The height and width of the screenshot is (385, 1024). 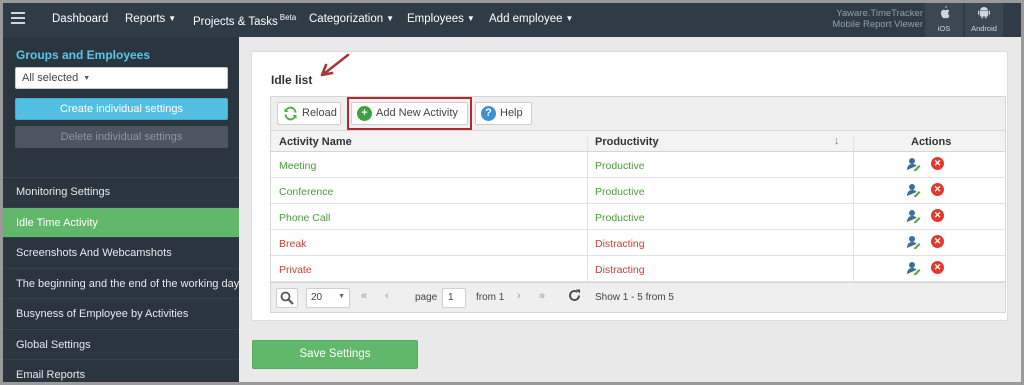 I want to click on sidebar-title: Groups and Employees, so click(x=83, y=55).